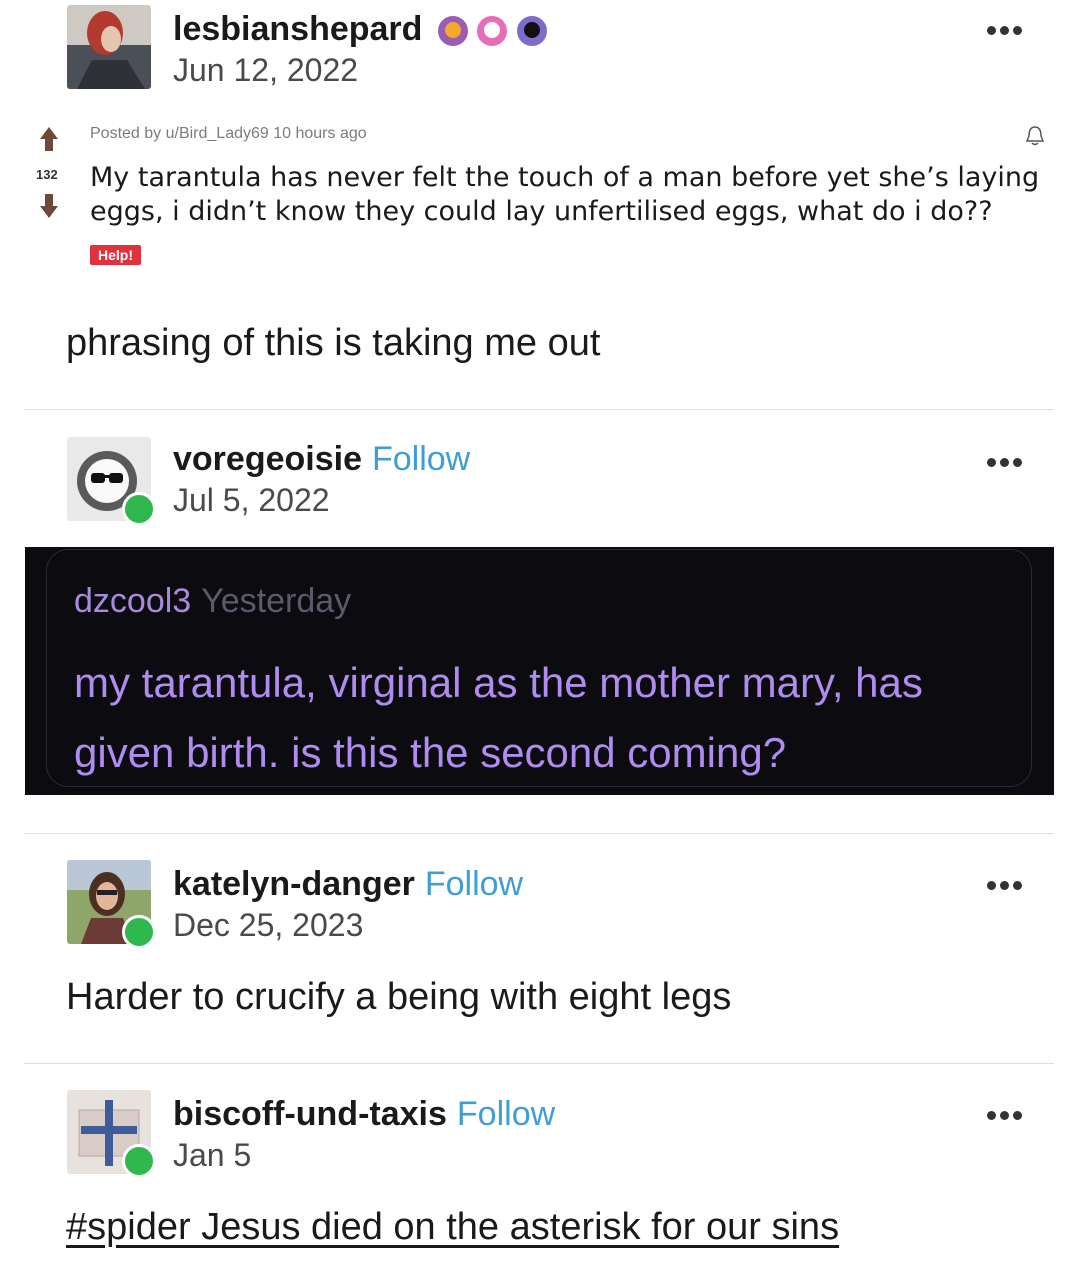  I want to click on upvote-icon, so click(49, 139).